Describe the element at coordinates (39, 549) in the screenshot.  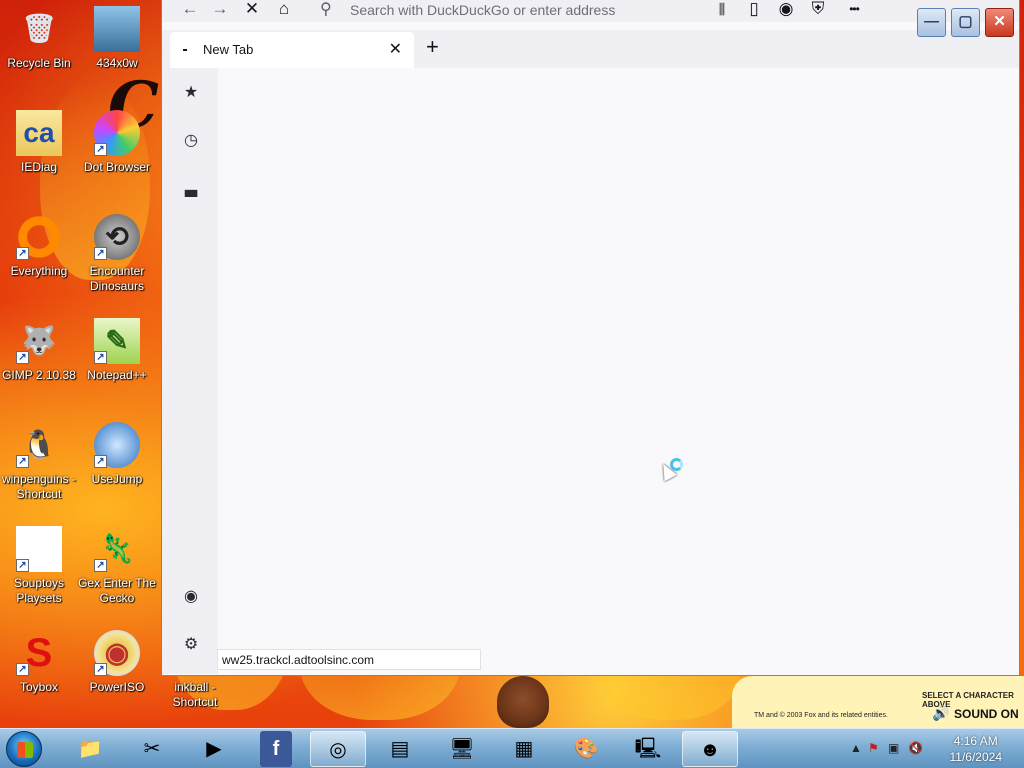
I see `blank-file-icon: ↗` at that location.